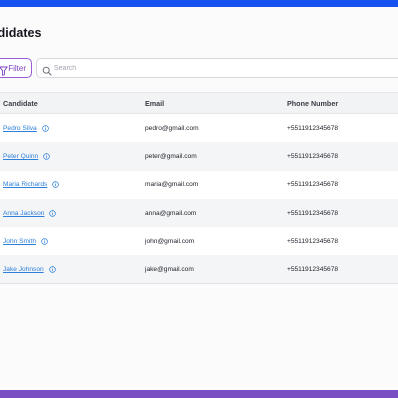 The image size is (398, 398). Describe the element at coordinates (199, 3) in the screenshot. I see `top-accent-bar` at that location.